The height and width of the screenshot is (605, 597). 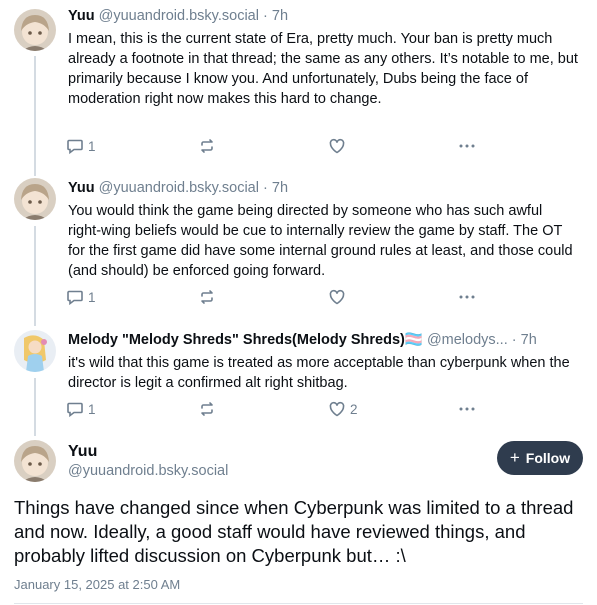 What do you see at coordinates (298, 603) in the screenshot?
I see `divider` at bounding box center [298, 603].